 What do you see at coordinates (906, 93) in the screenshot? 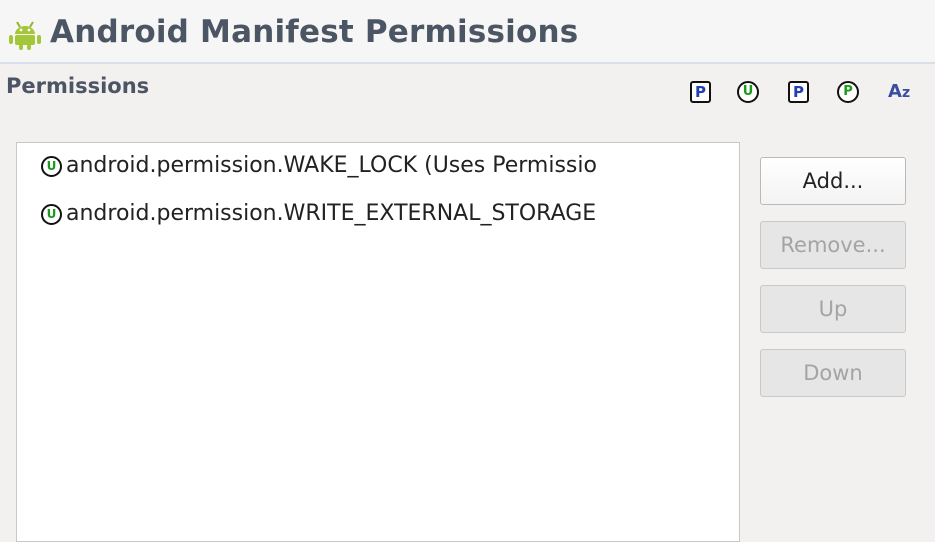
I see `sort-glyph-z: z` at bounding box center [906, 93].